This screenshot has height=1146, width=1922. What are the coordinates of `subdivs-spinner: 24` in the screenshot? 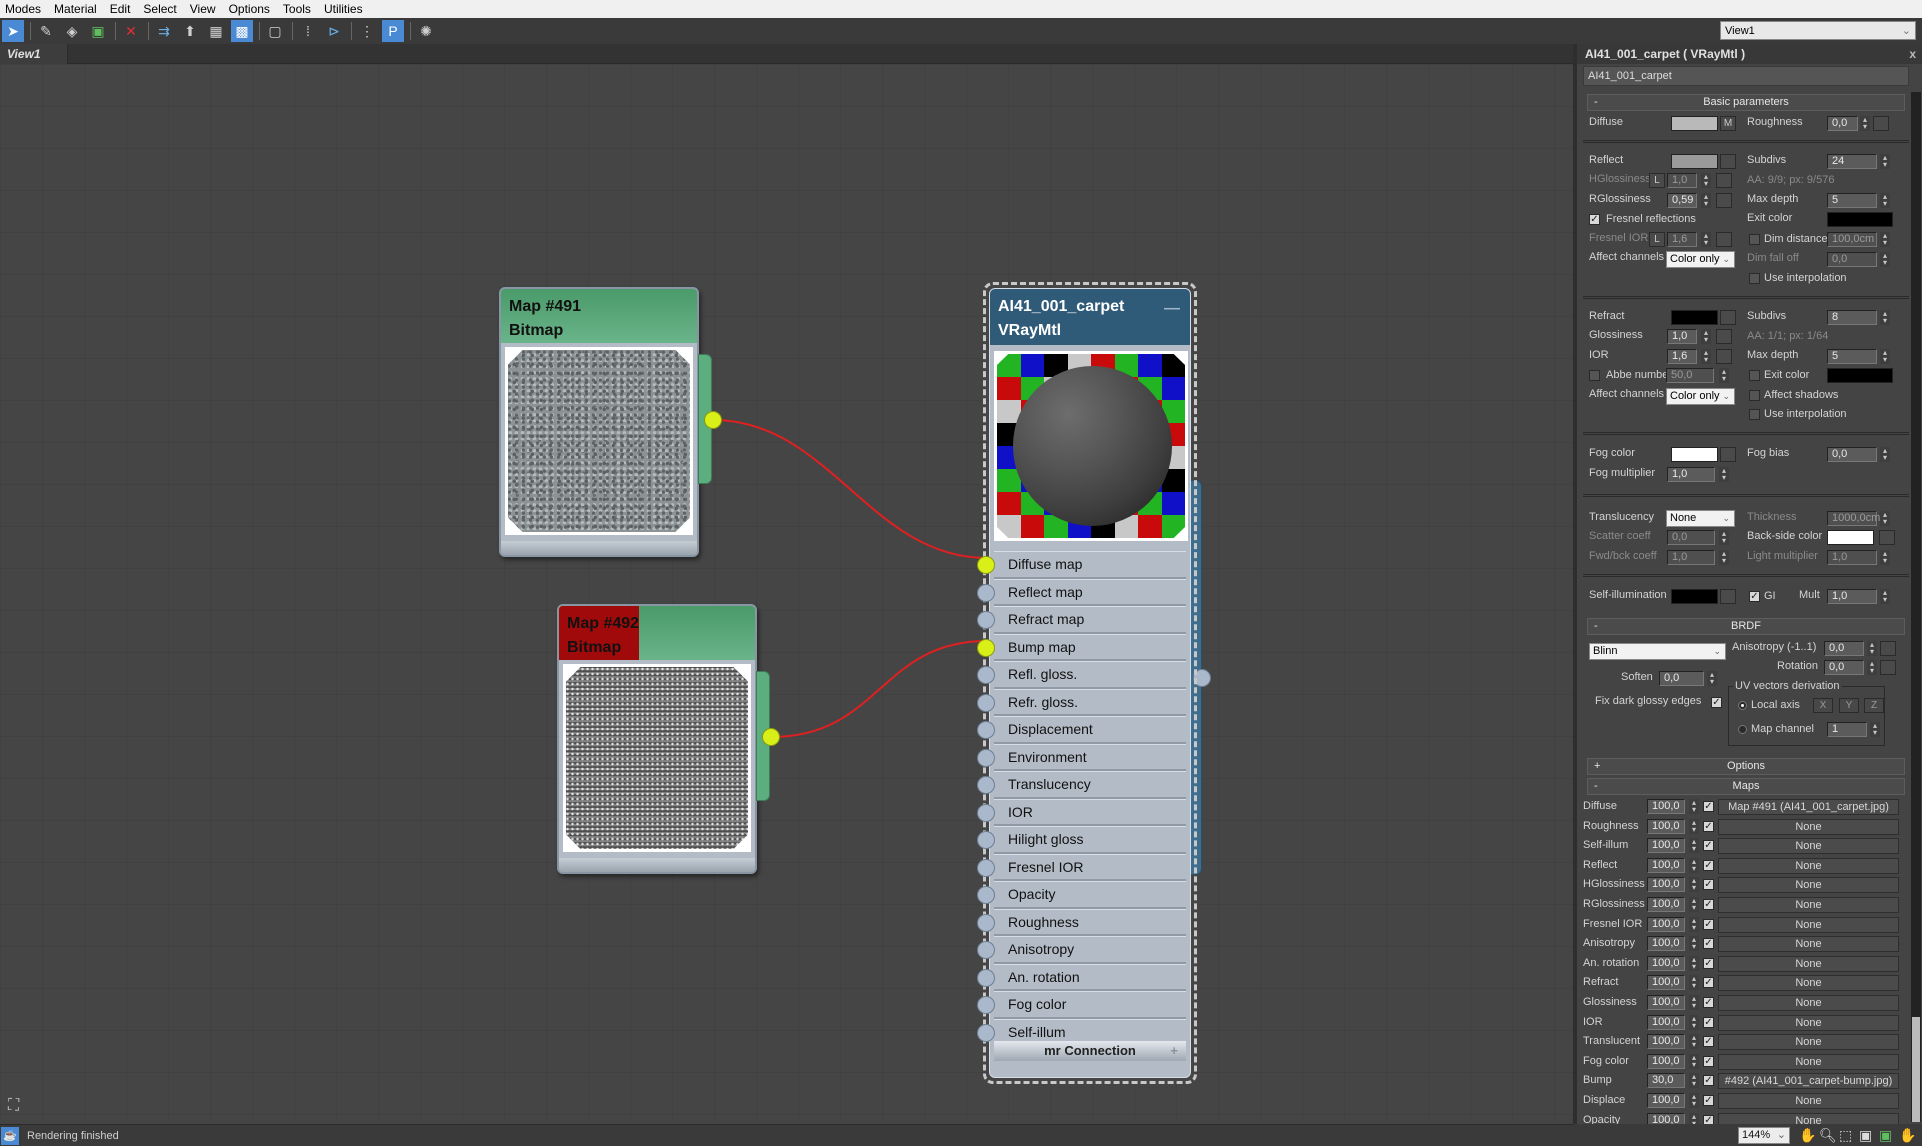 It's located at (1852, 161).